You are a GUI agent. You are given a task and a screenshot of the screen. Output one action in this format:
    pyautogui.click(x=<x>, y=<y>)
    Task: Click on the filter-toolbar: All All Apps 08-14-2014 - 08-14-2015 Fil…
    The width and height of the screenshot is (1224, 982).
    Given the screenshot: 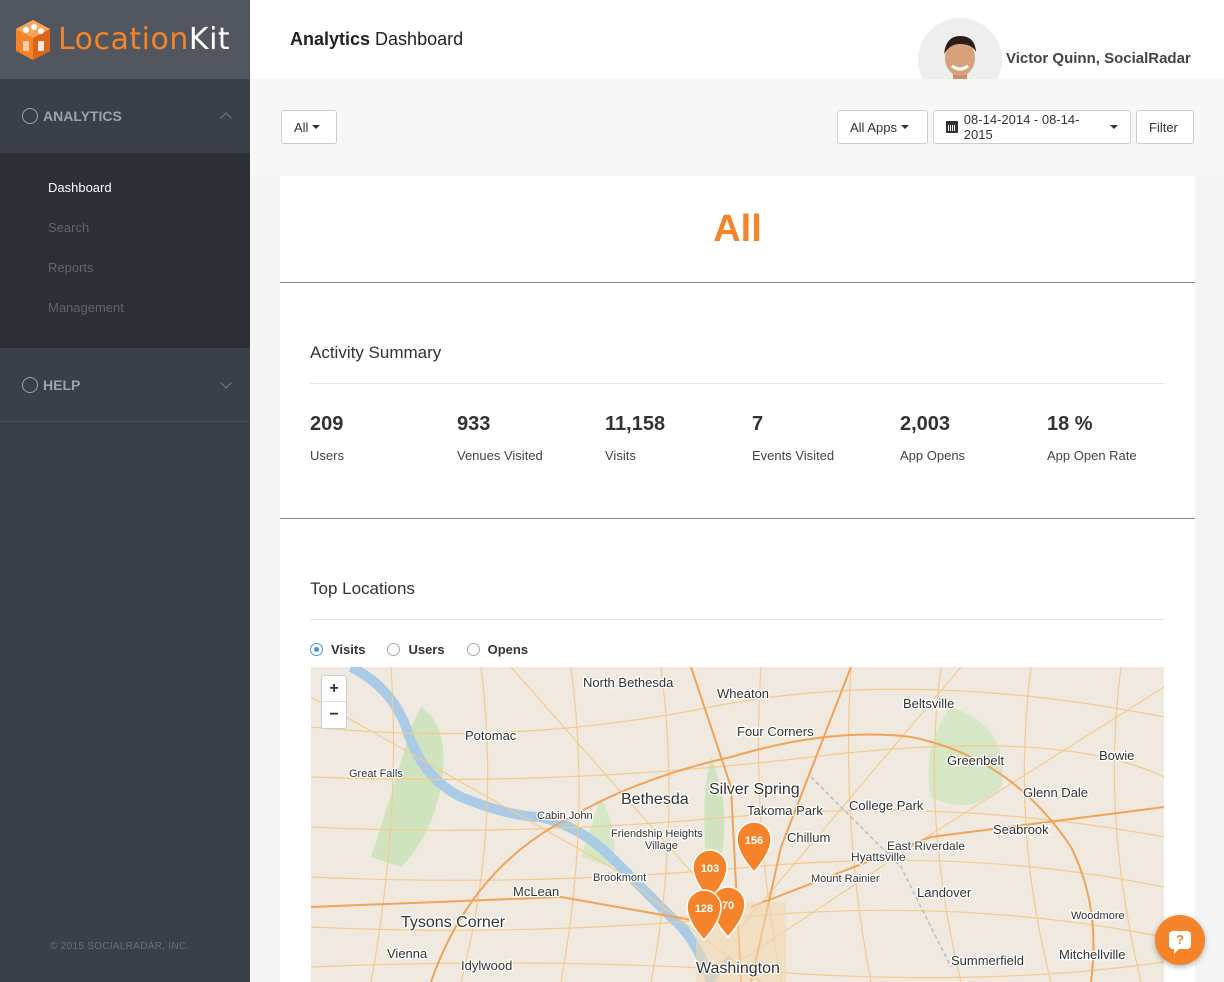 What is the action you would take?
    pyautogui.click(x=737, y=127)
    